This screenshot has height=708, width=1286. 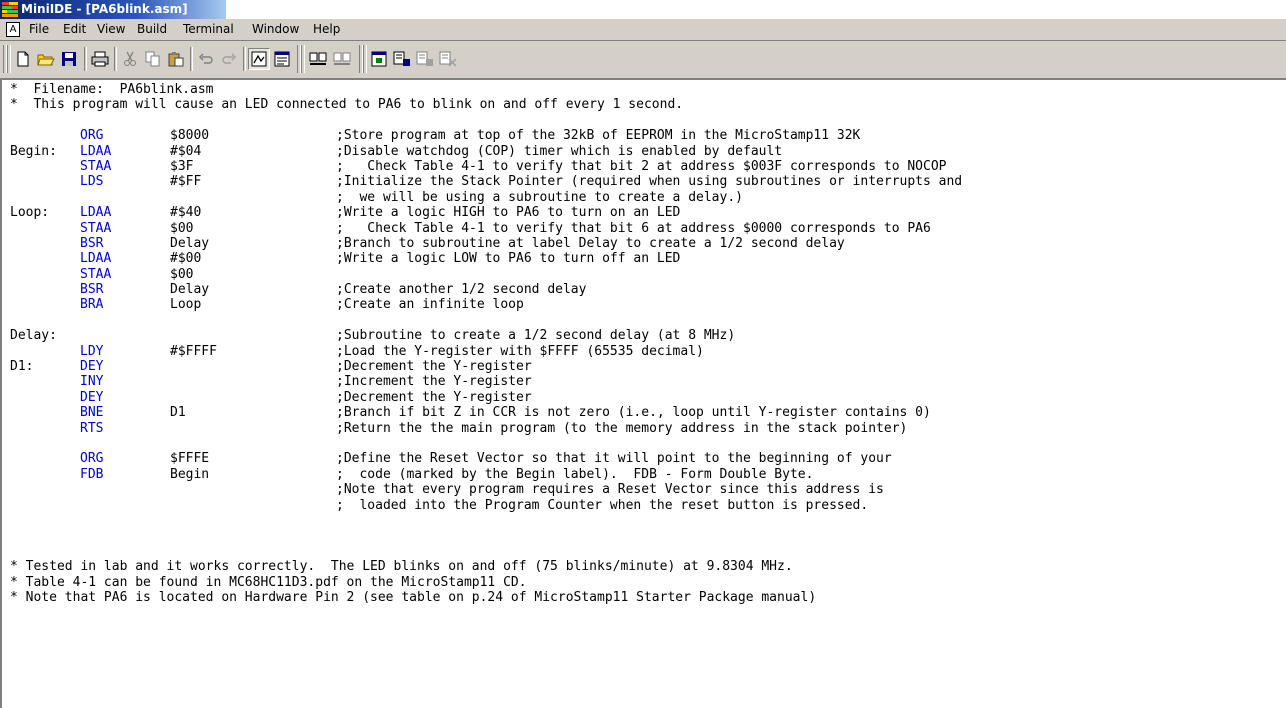 I want to click on terminal-icon, so click(x=379, y=59).